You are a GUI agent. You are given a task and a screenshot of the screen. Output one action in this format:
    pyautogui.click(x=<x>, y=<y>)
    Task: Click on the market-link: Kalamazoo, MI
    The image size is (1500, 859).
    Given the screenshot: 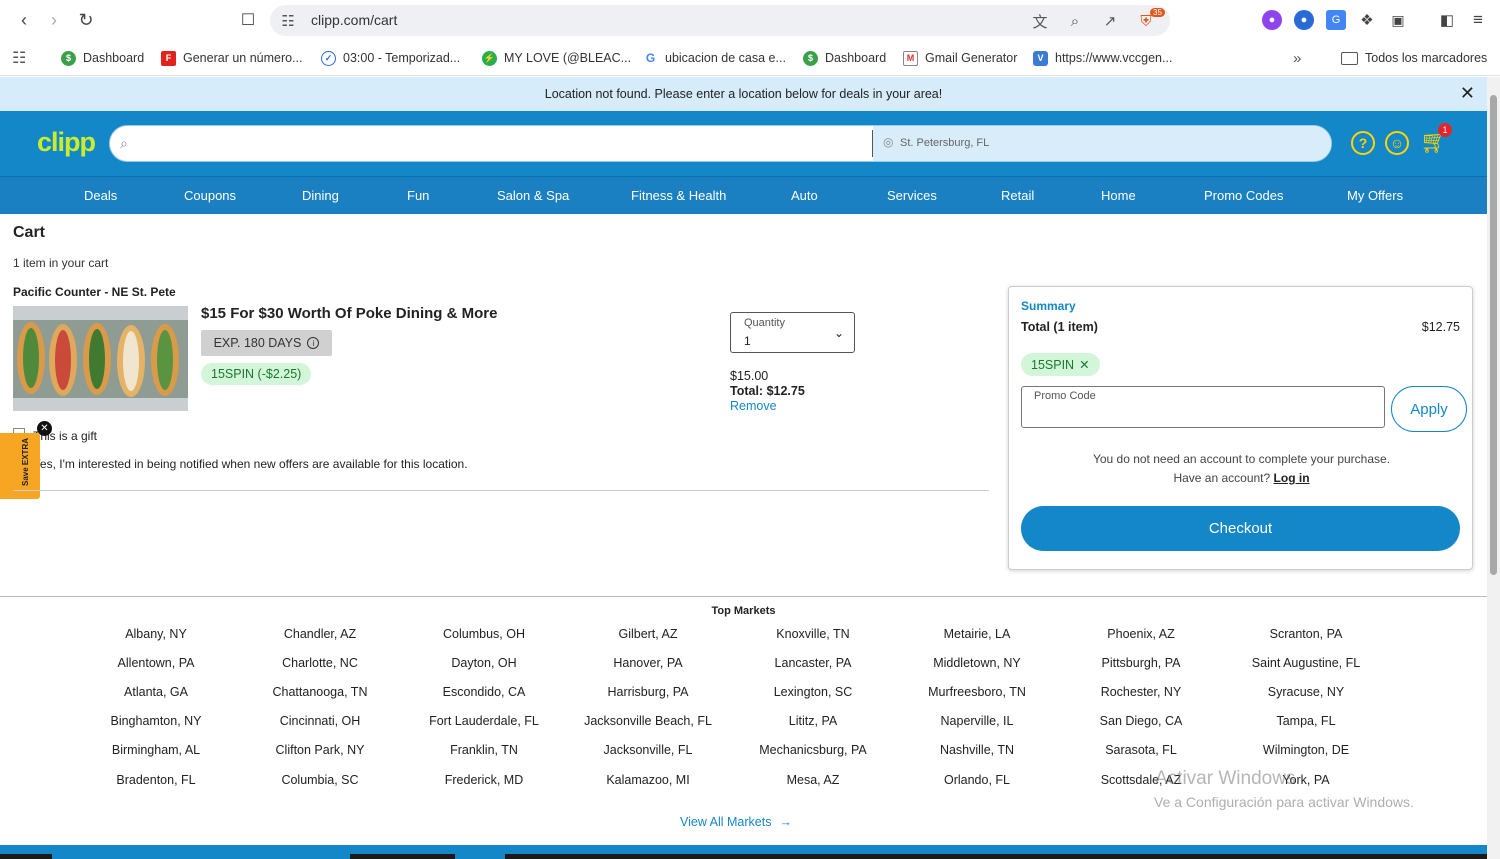 What is the action you would take?
    pyautogui.click(x=648, y=780)
    